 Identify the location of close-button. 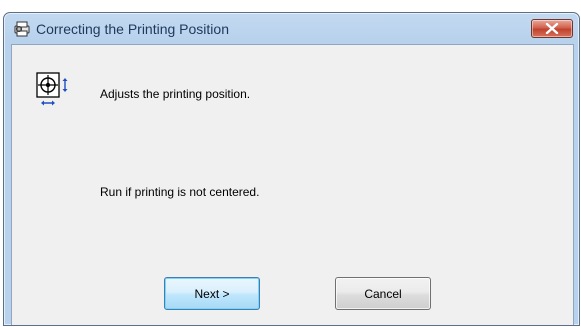
(552, 28).